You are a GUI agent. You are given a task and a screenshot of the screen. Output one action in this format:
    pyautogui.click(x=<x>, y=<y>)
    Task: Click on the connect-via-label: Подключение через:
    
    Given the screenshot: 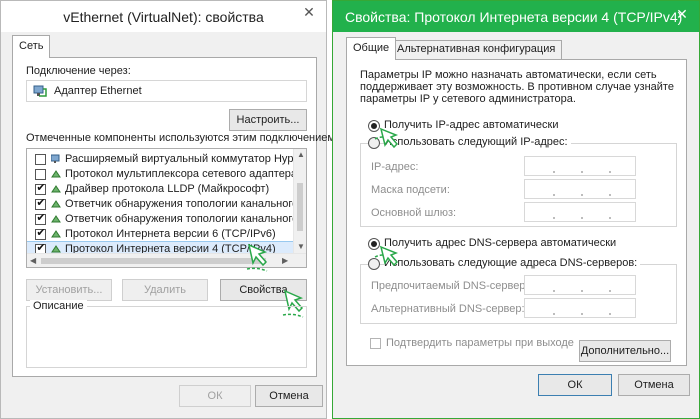 What is the action you would take?
    pyautogui.click(x=78, y=71)
    